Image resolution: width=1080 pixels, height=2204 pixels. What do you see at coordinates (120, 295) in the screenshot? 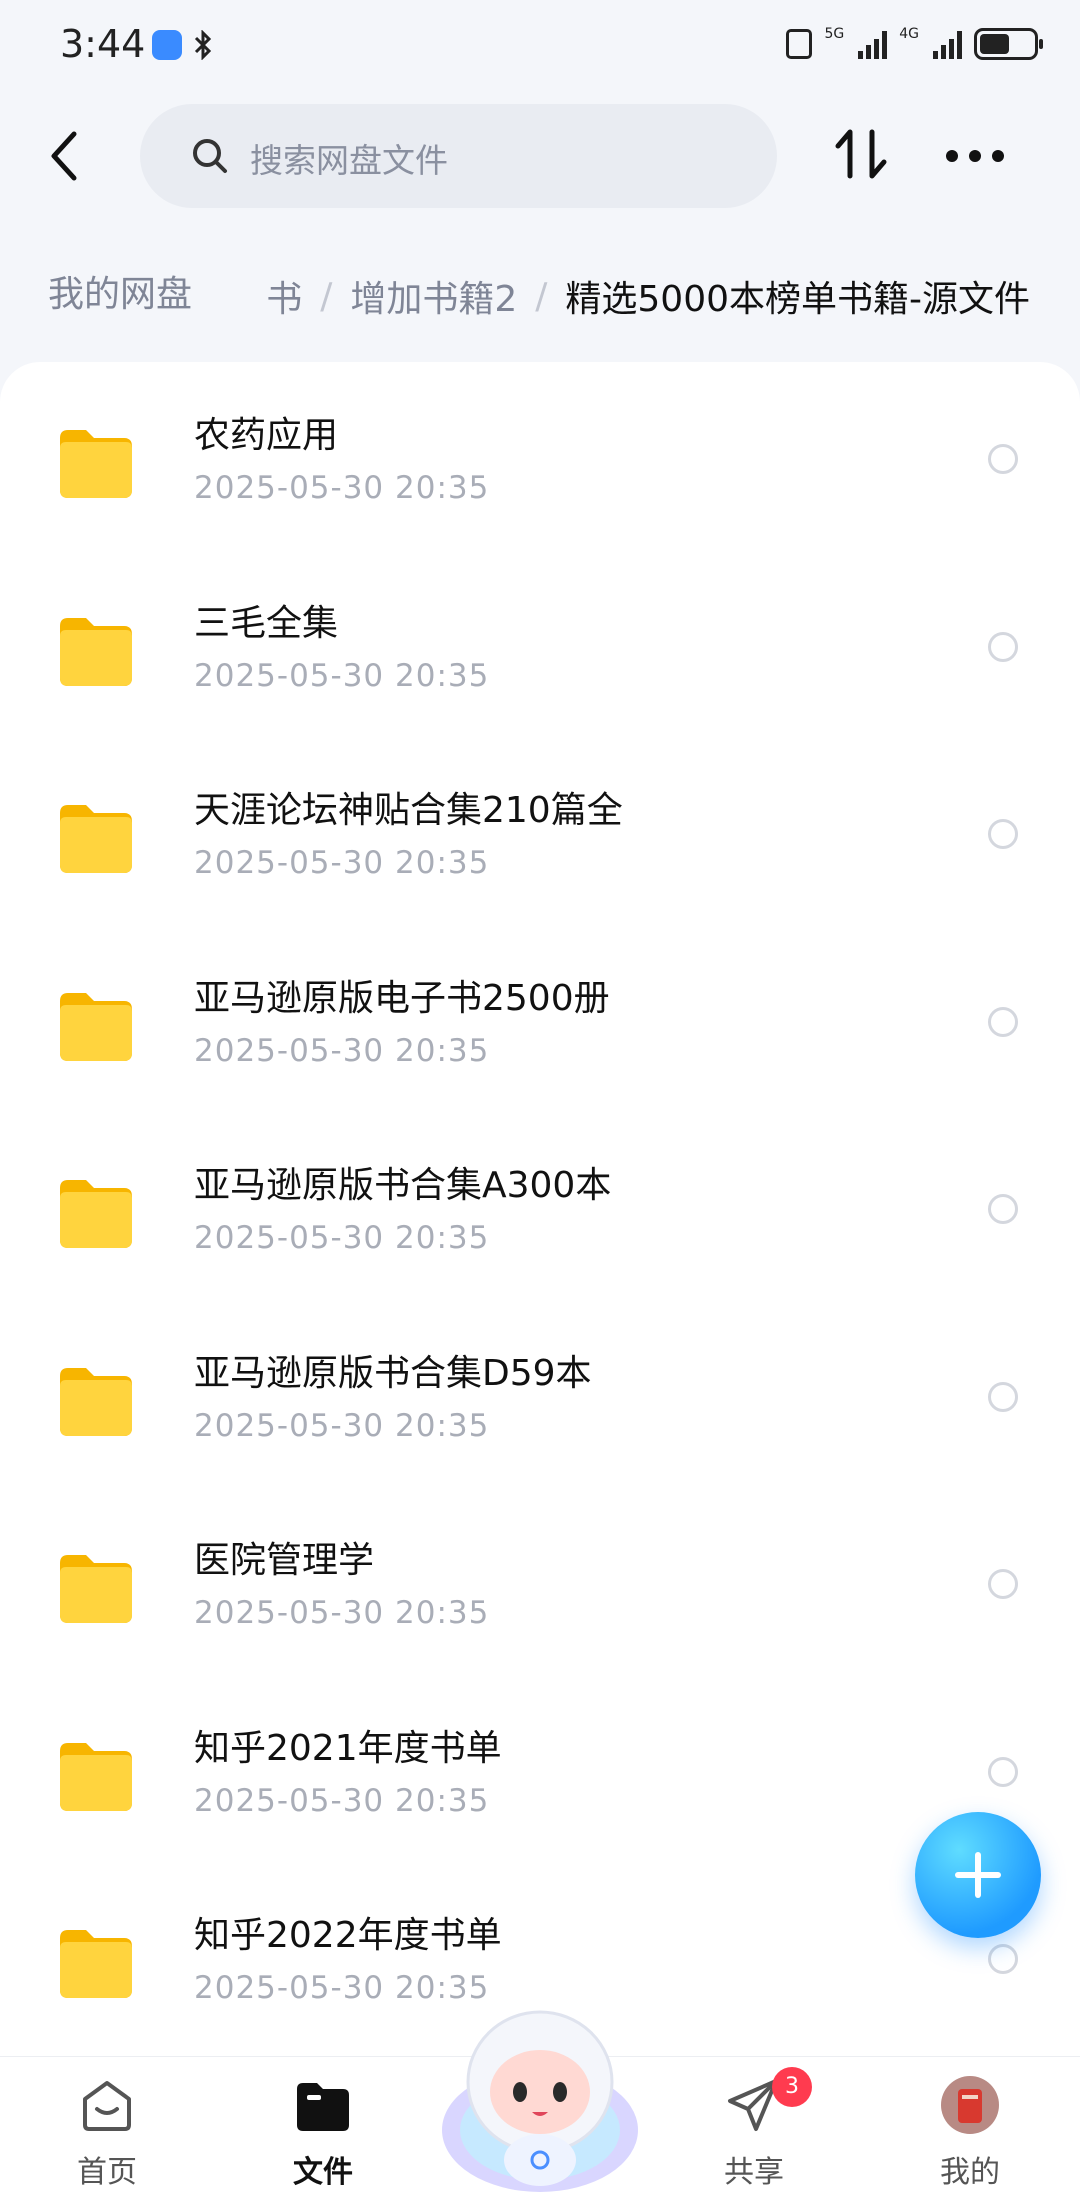
I see `breadcrumb-root: 我的网盘` at bounding box center [120, 295].